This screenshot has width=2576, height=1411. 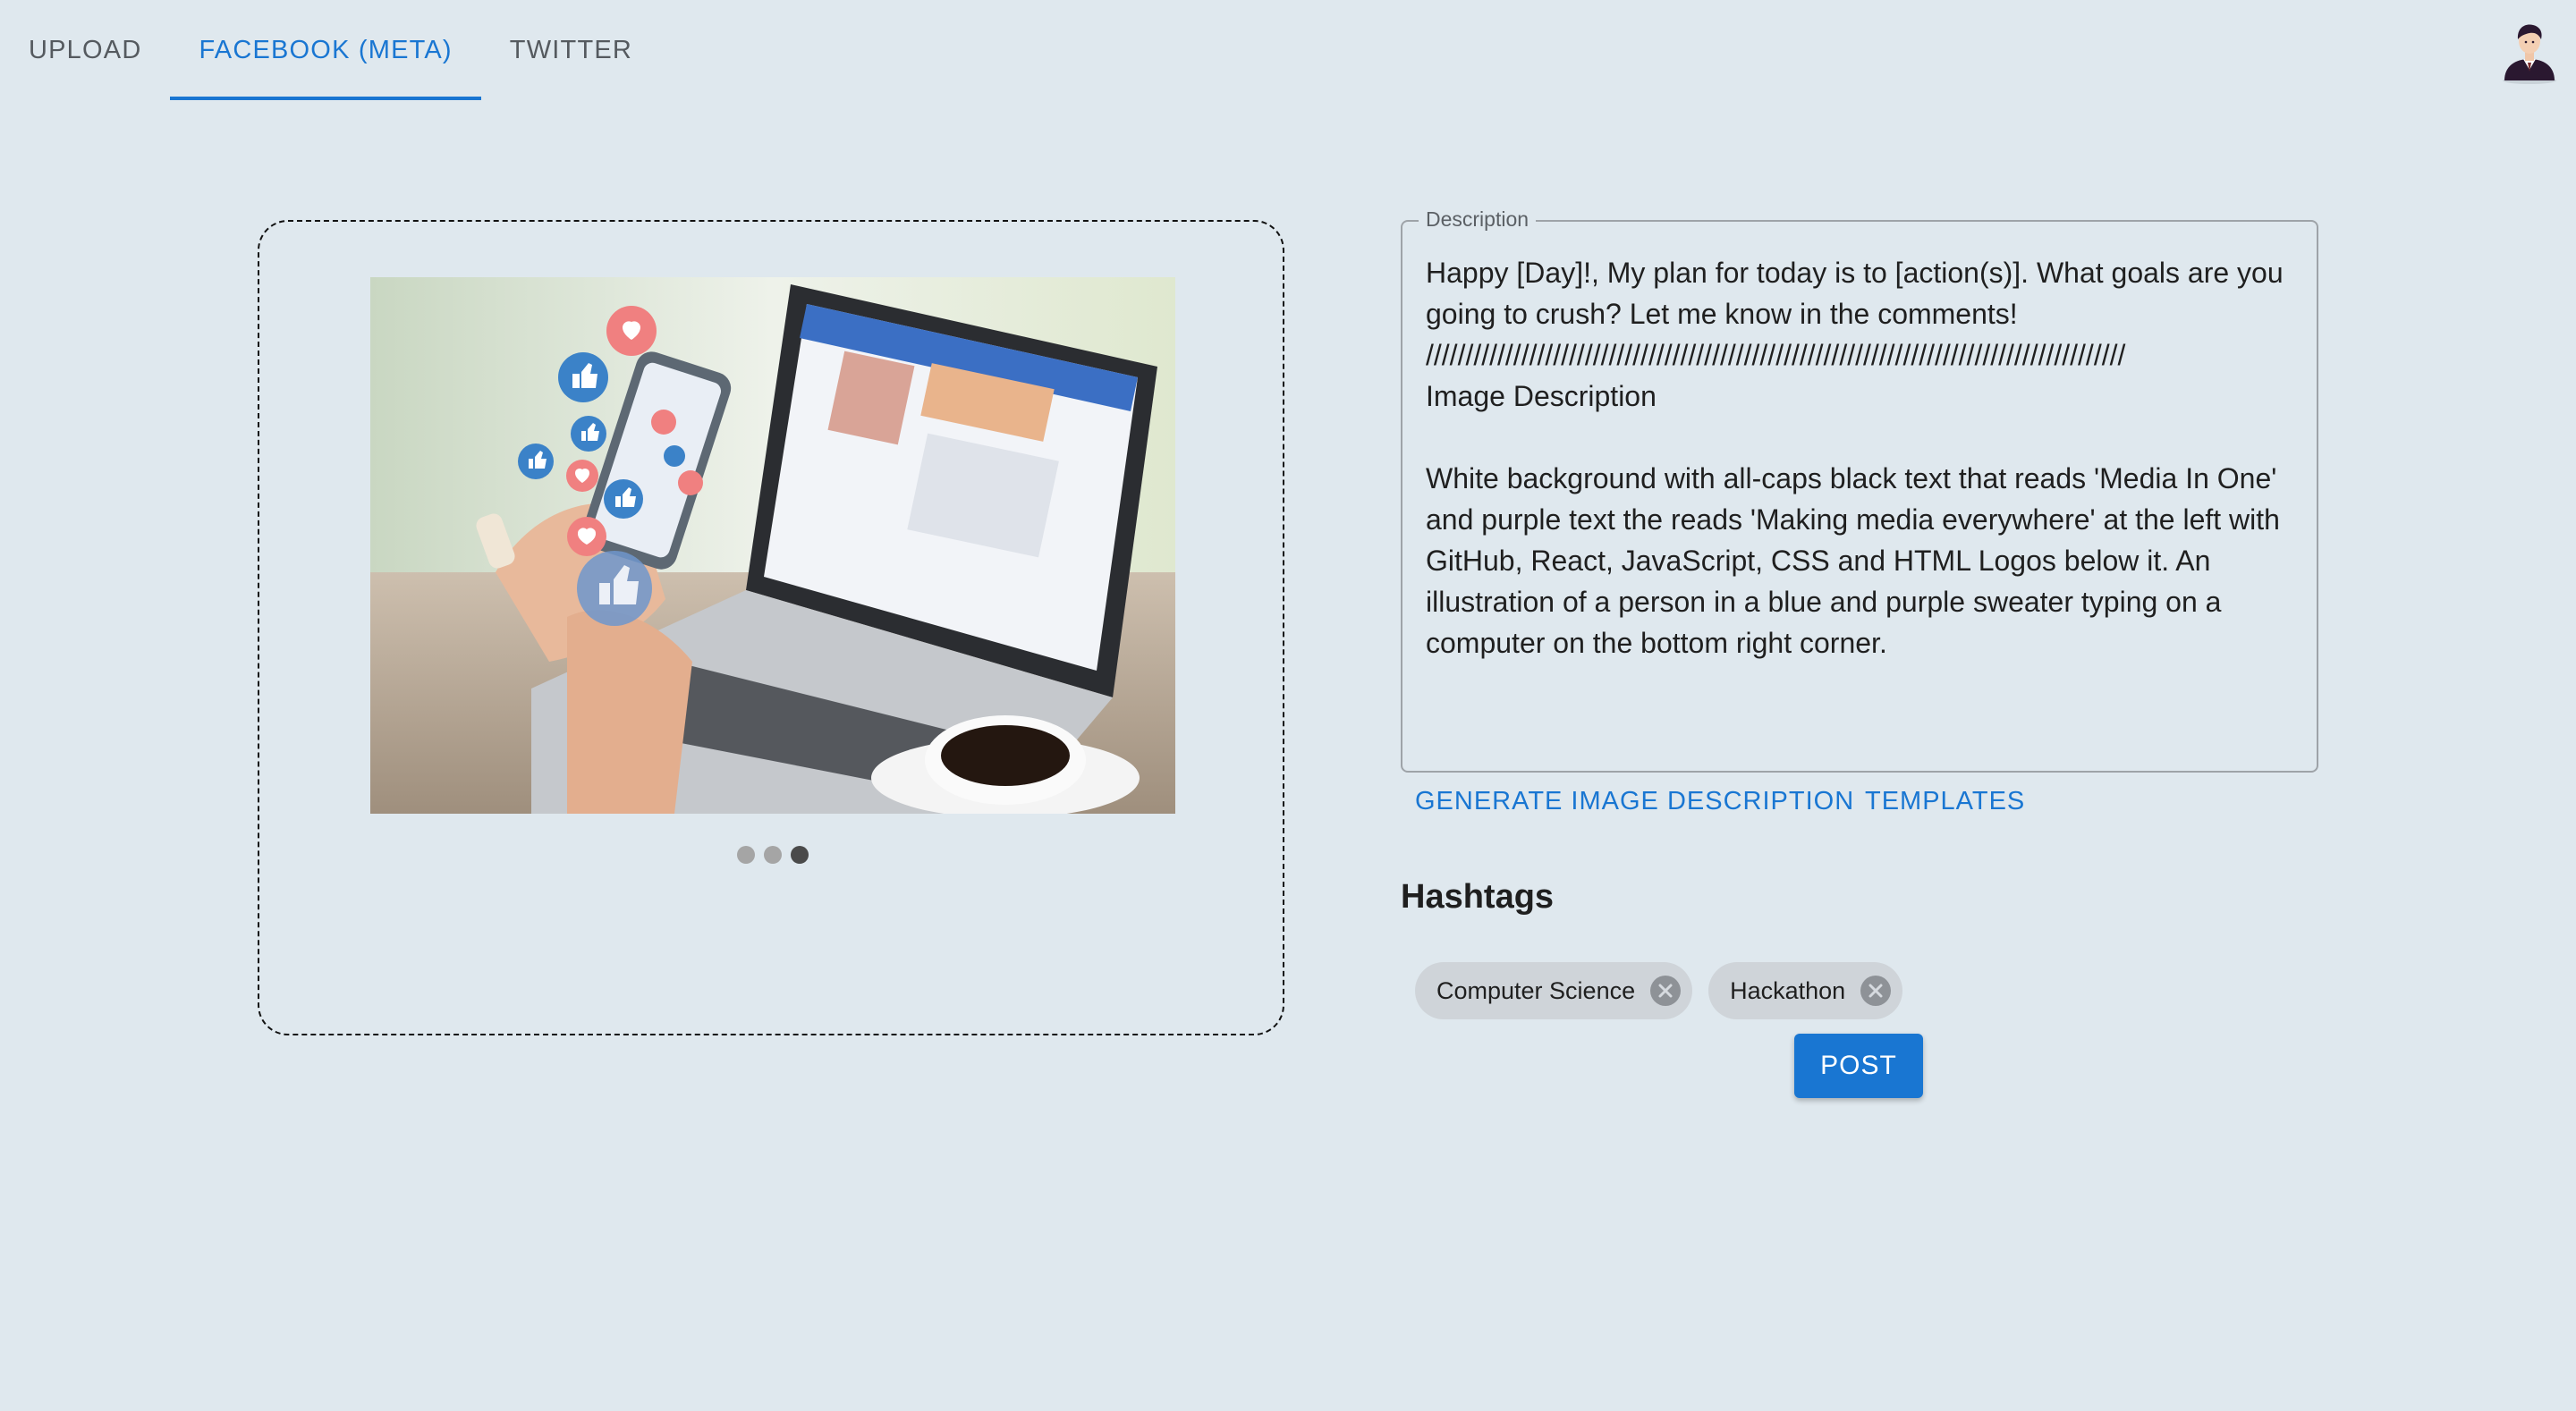 What do you see at coordinates (85, 50) in the screenshot?
I see `tab-upload: UPLOAD` at bounding box center [85, 50].